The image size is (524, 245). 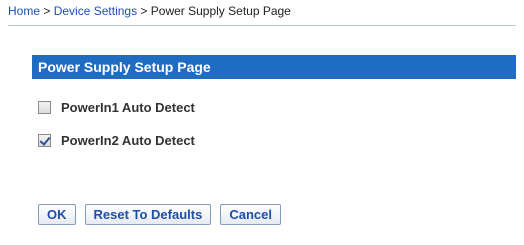 I want to click on powerin2-auto-detect-option: PowerIn2 Auto Detect, so click(x=116, y=140).